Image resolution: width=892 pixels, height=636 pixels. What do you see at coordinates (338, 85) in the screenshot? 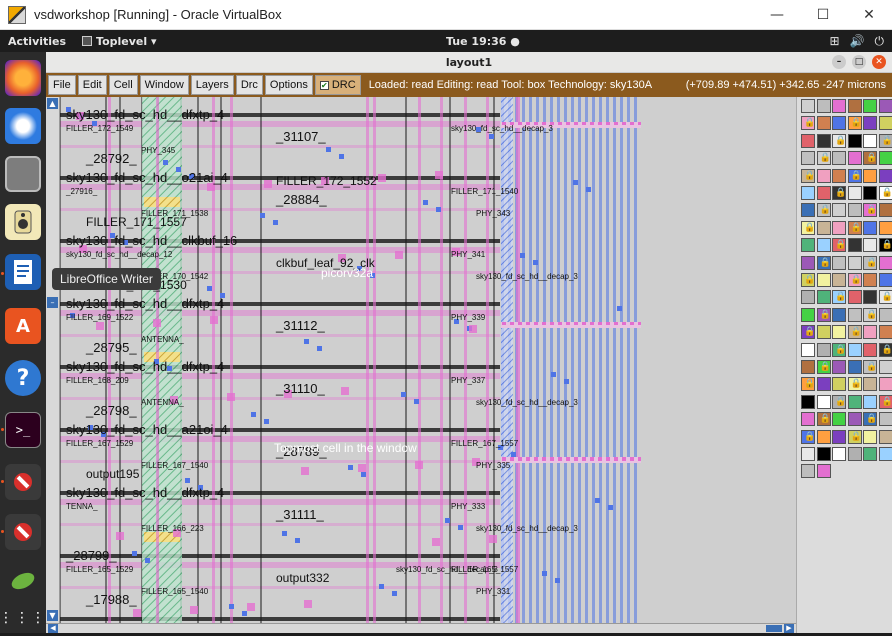
I see `drc-toggle: ✔ DRC` at bounding box center [338, 85].